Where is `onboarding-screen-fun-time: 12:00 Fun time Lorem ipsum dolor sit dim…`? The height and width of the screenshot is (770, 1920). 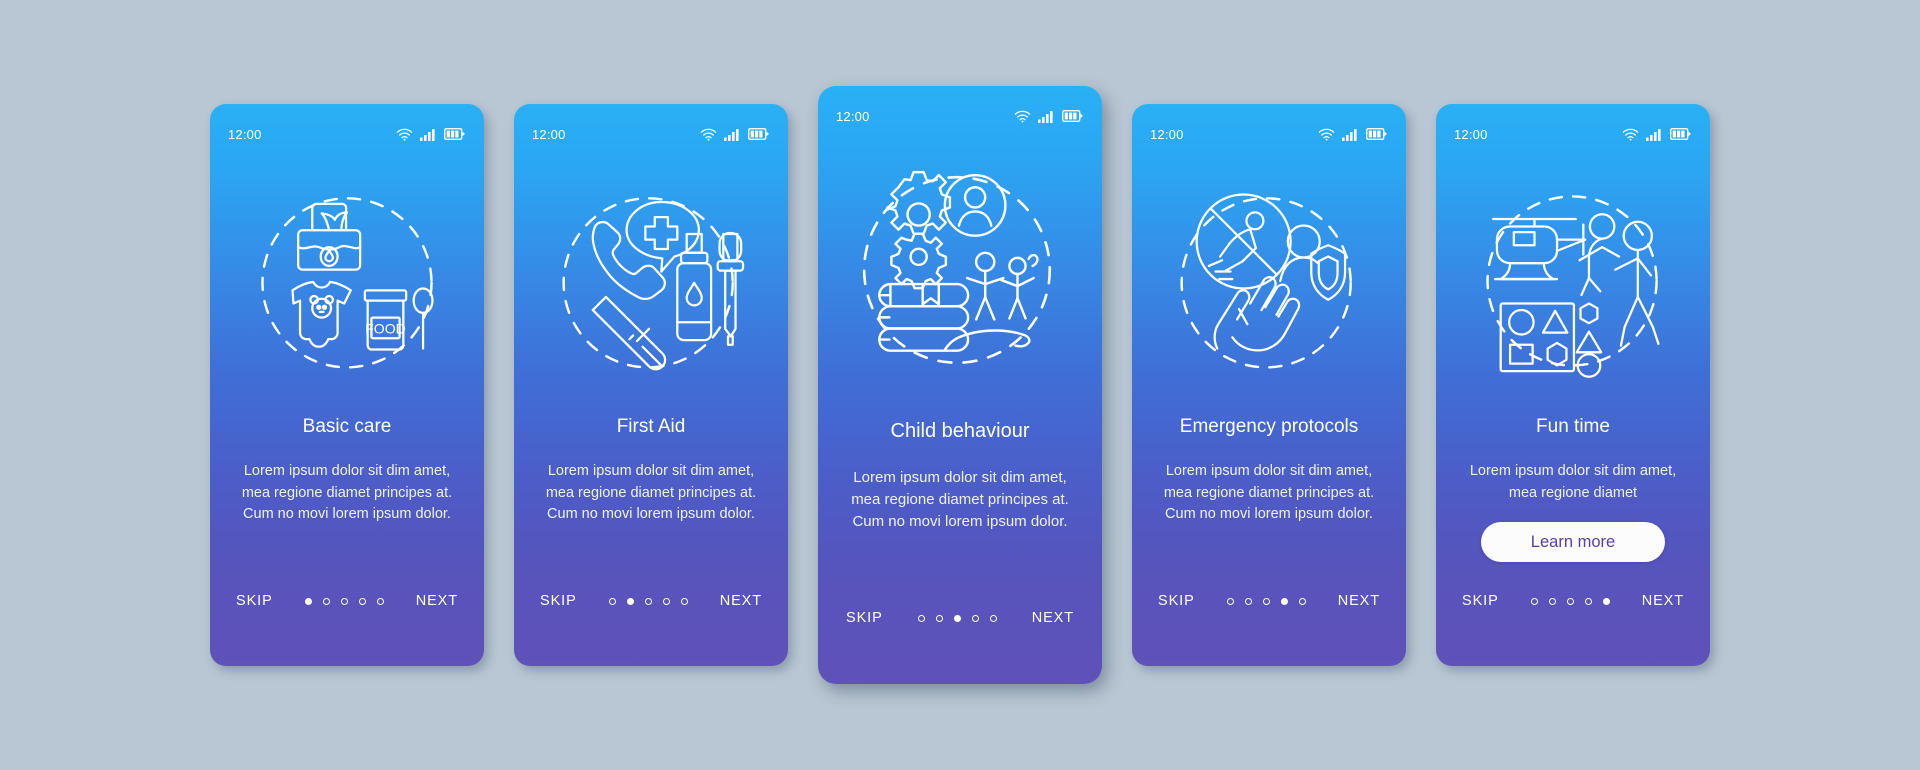 onboarding-screen-fun-time: 12:00 Fun time Lorem ipsum dolor sit dim… is located at coordinates (1573, 385).